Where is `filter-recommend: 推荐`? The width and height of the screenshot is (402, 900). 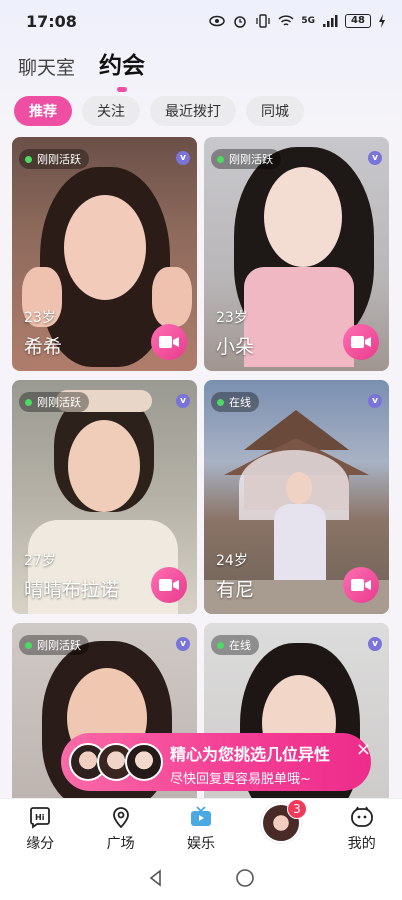
filter-recommend: 推荐 is located at coordinates (43, 111).